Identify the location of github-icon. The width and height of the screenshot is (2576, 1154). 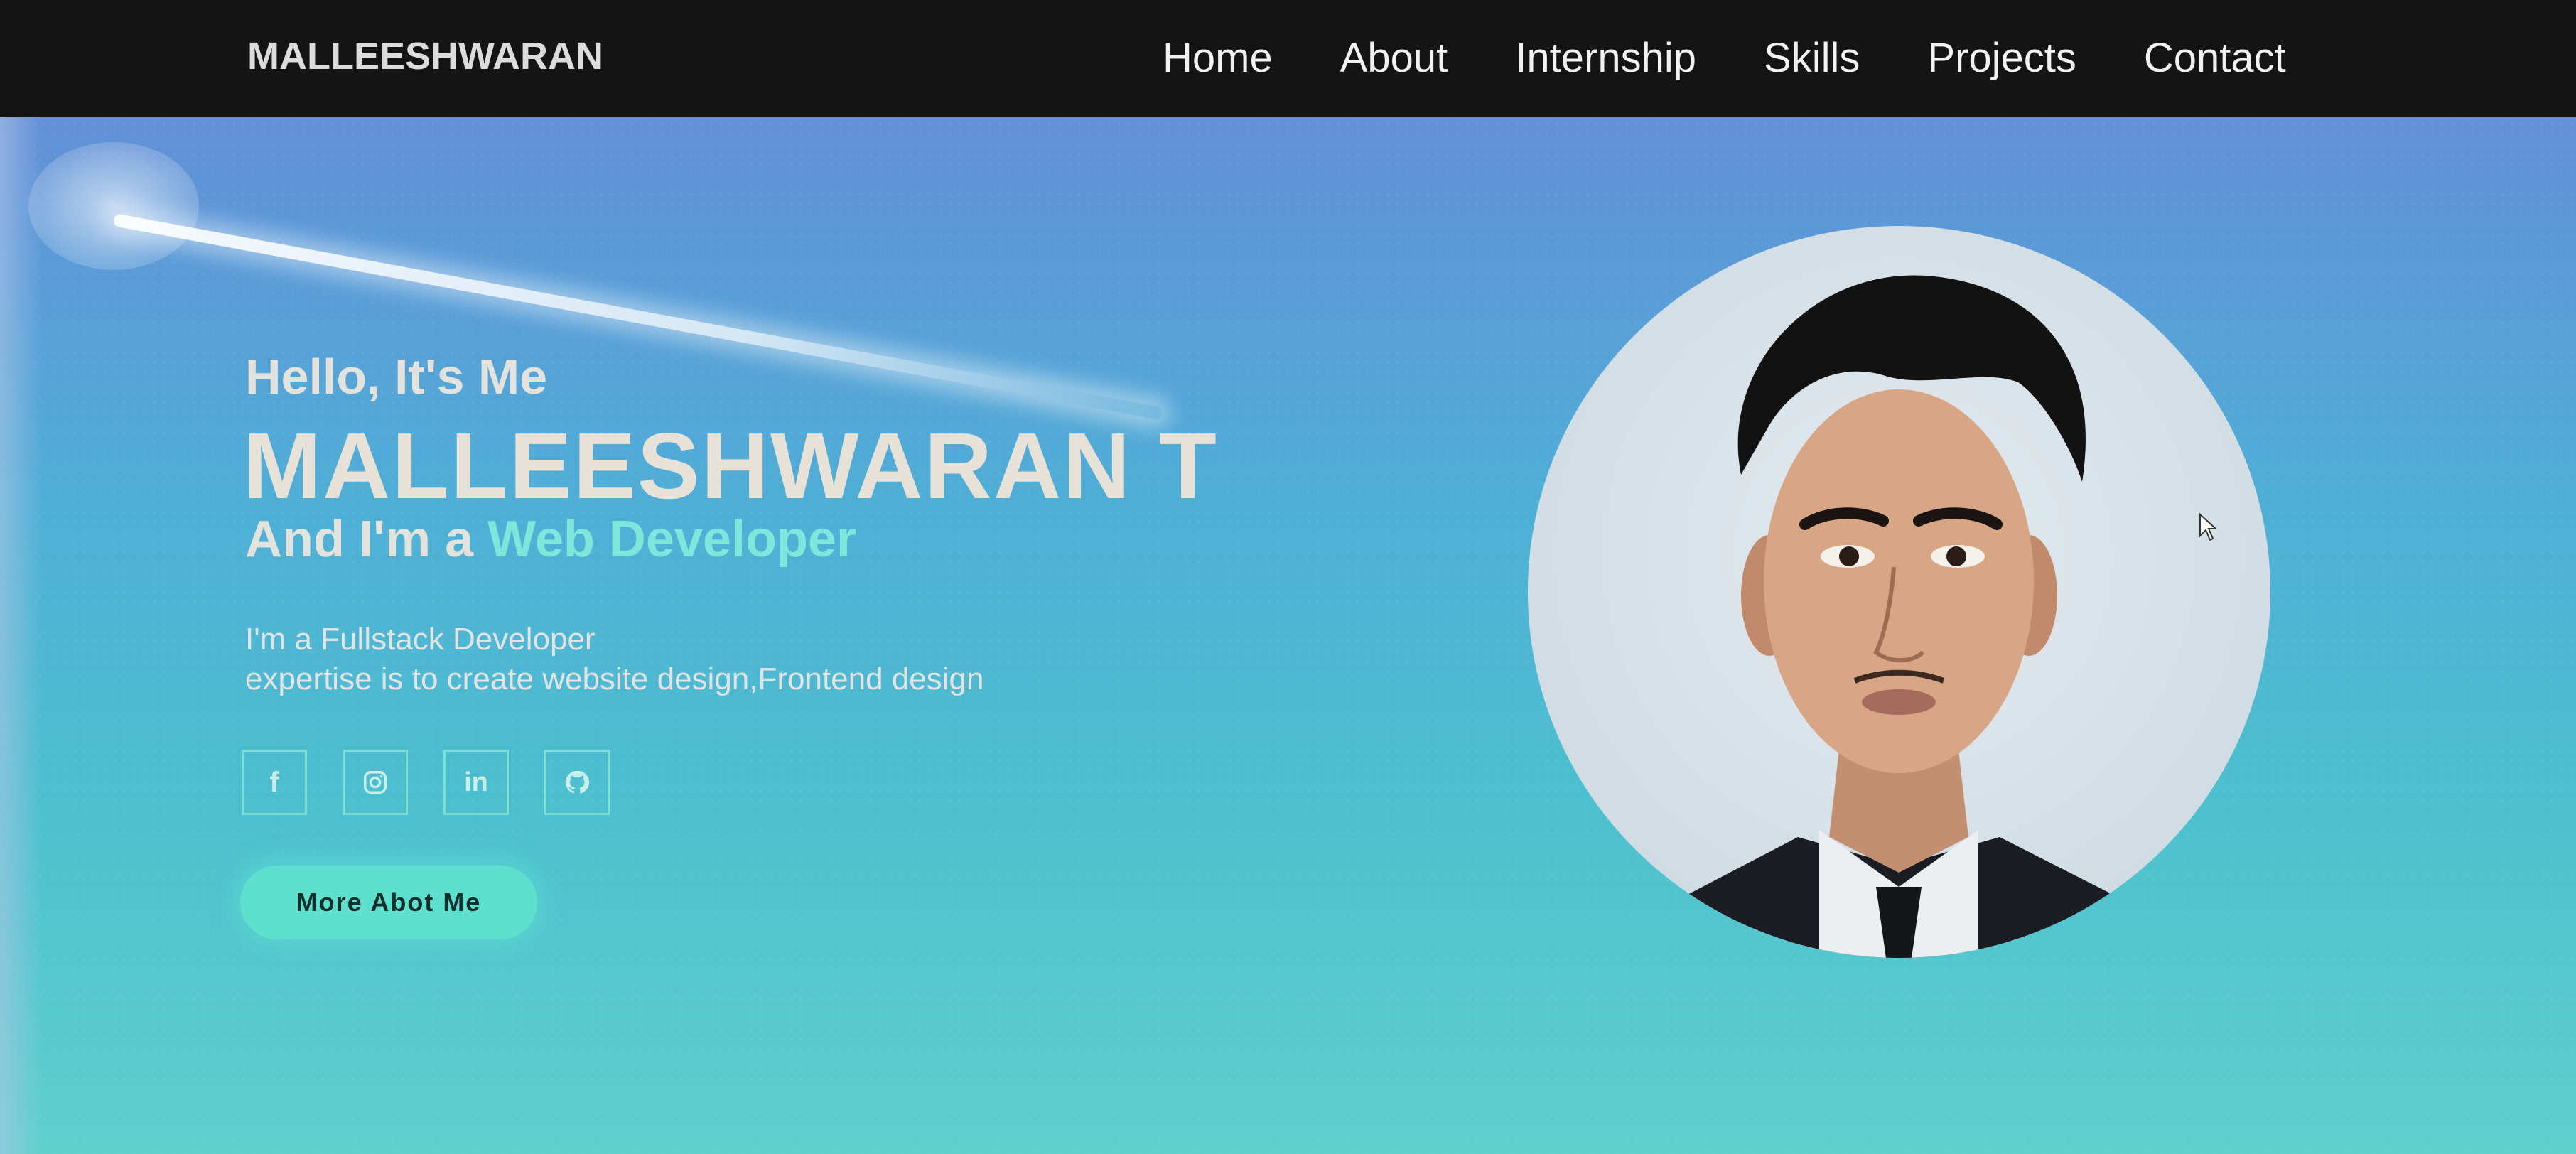
(577, 782).